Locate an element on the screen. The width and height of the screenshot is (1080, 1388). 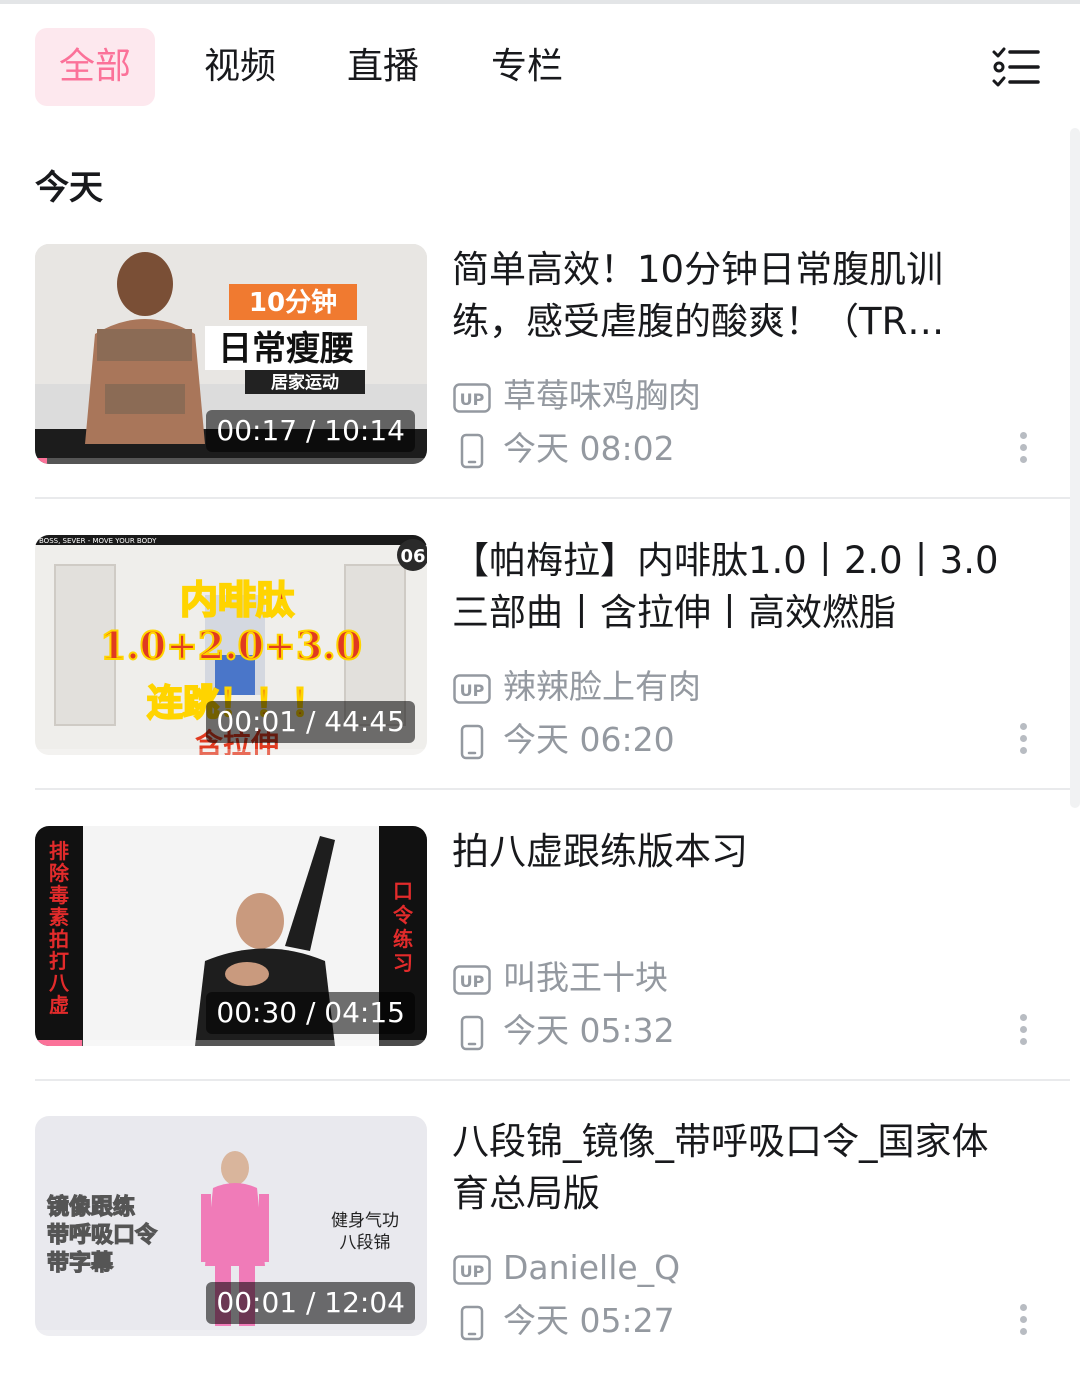
watch-duration: 00:17 / 10:14 is located at coordinates (310, 431).